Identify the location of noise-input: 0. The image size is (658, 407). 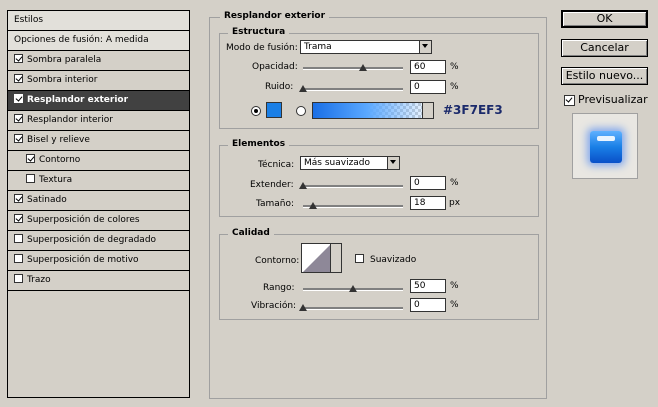
(428, 87).